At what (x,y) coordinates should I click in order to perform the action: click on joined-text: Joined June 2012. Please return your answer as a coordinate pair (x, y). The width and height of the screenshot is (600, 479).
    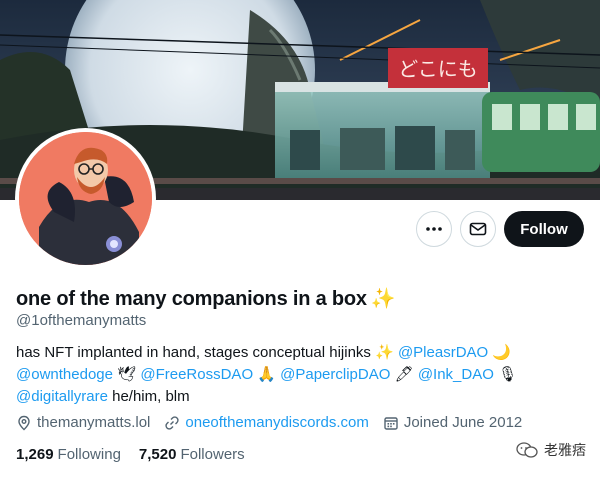
    Looking at the image, I should click on (463, 422).